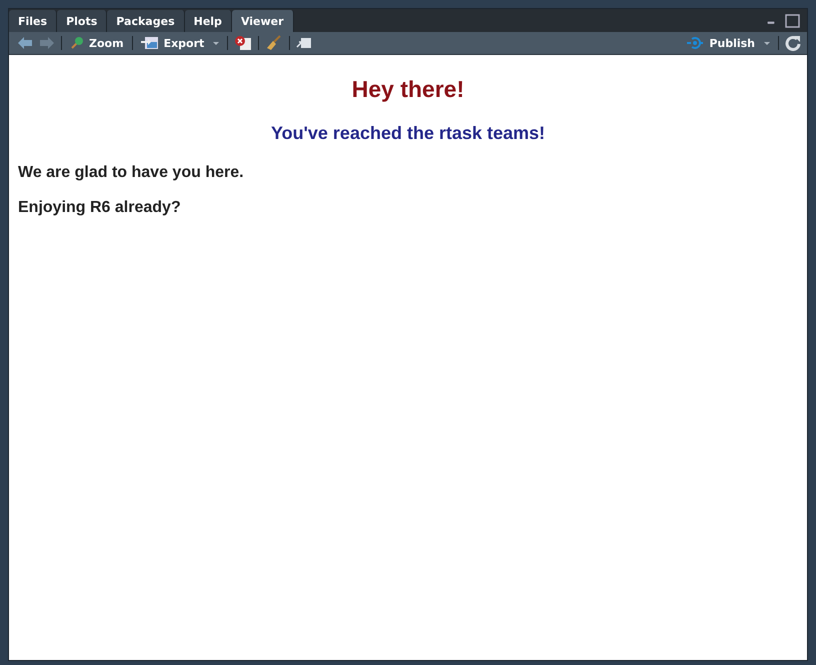  I want to click on tab: Help, so click(208, 21).